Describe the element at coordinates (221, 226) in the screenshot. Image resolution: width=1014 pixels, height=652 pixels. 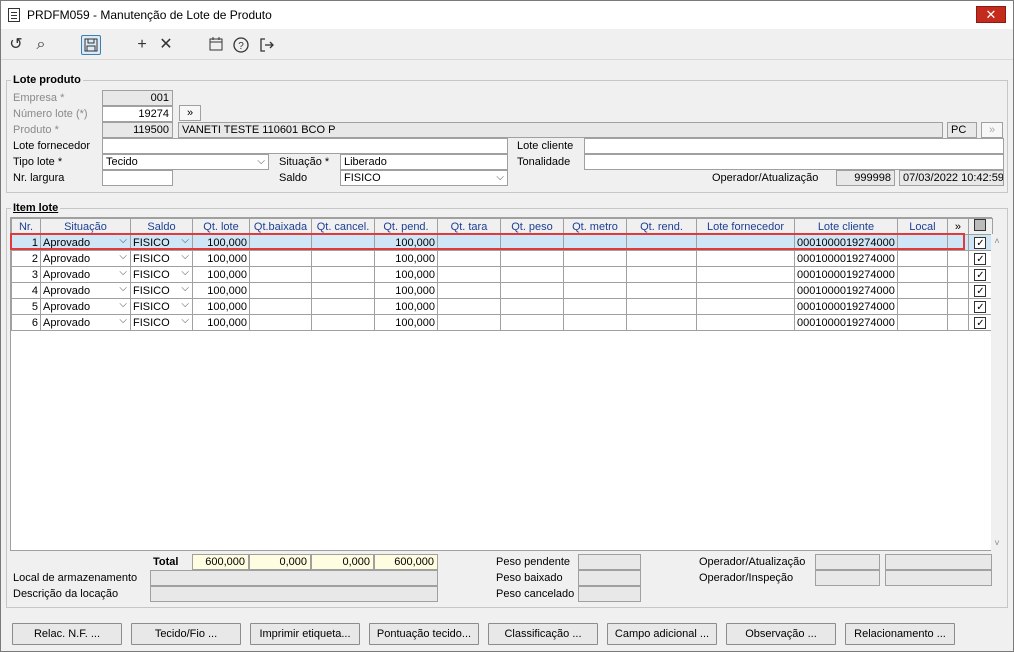
I see `column-header: Qt. lote` at that location.